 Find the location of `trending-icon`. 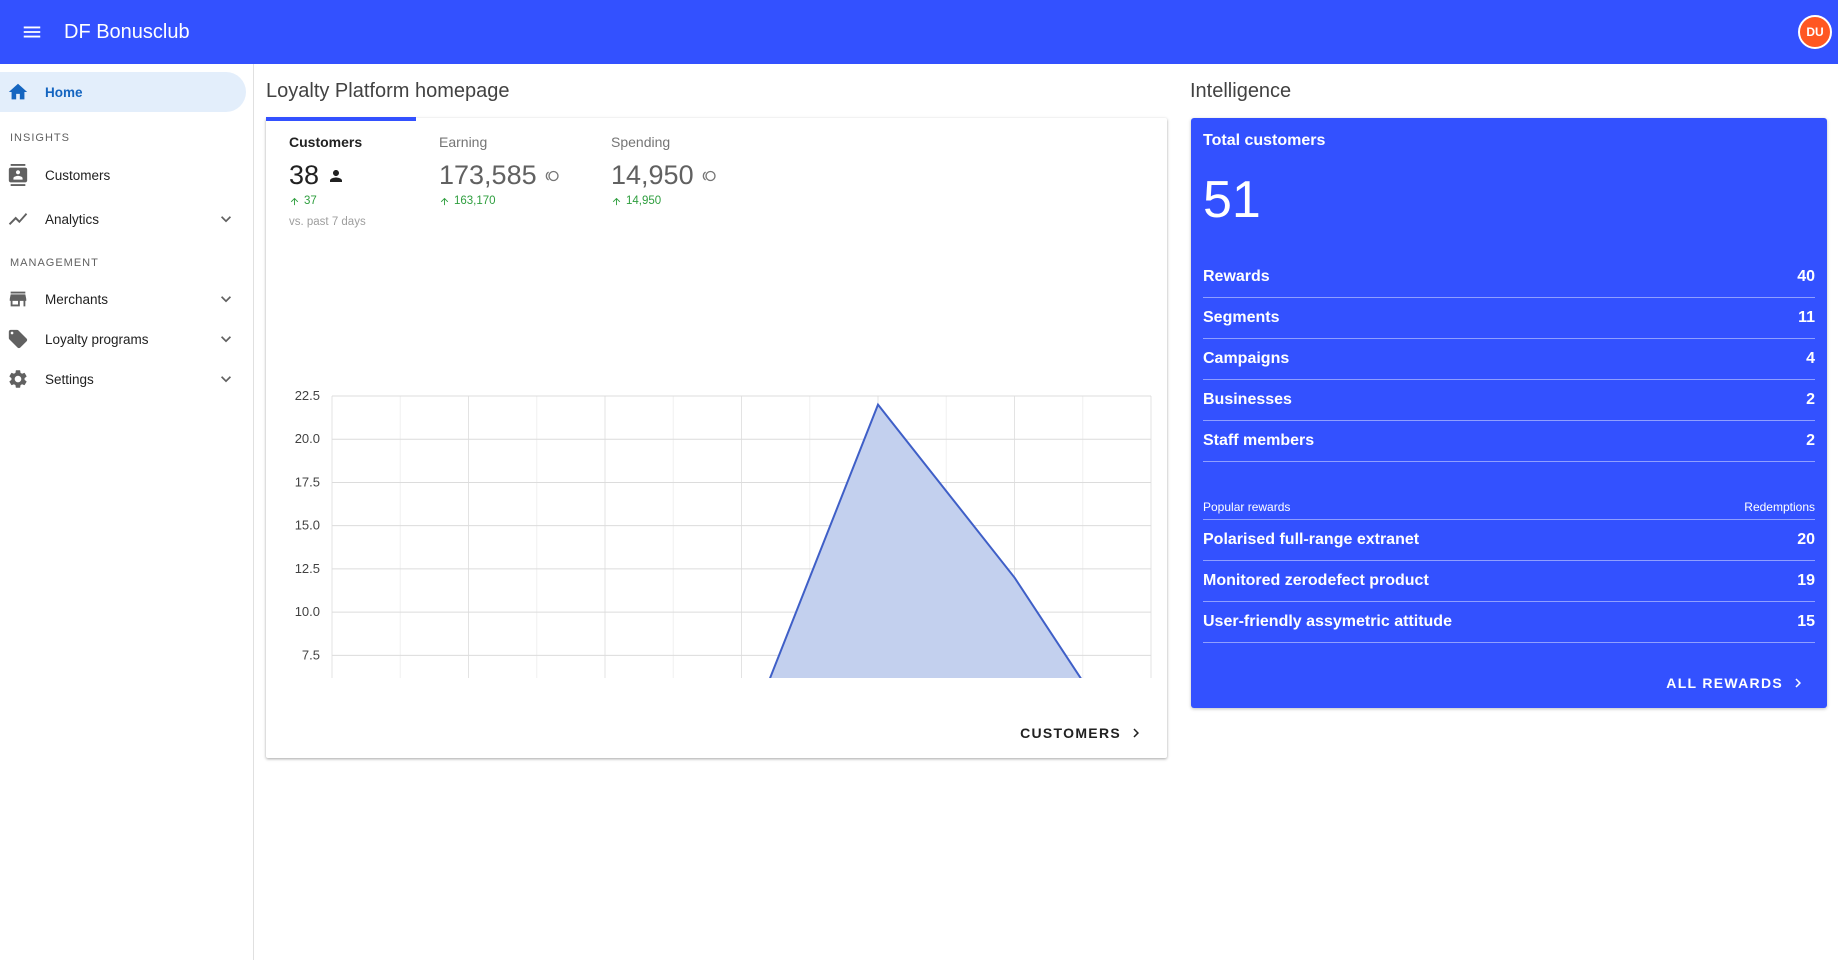

trending-icon is located at coordinates (18, 219).